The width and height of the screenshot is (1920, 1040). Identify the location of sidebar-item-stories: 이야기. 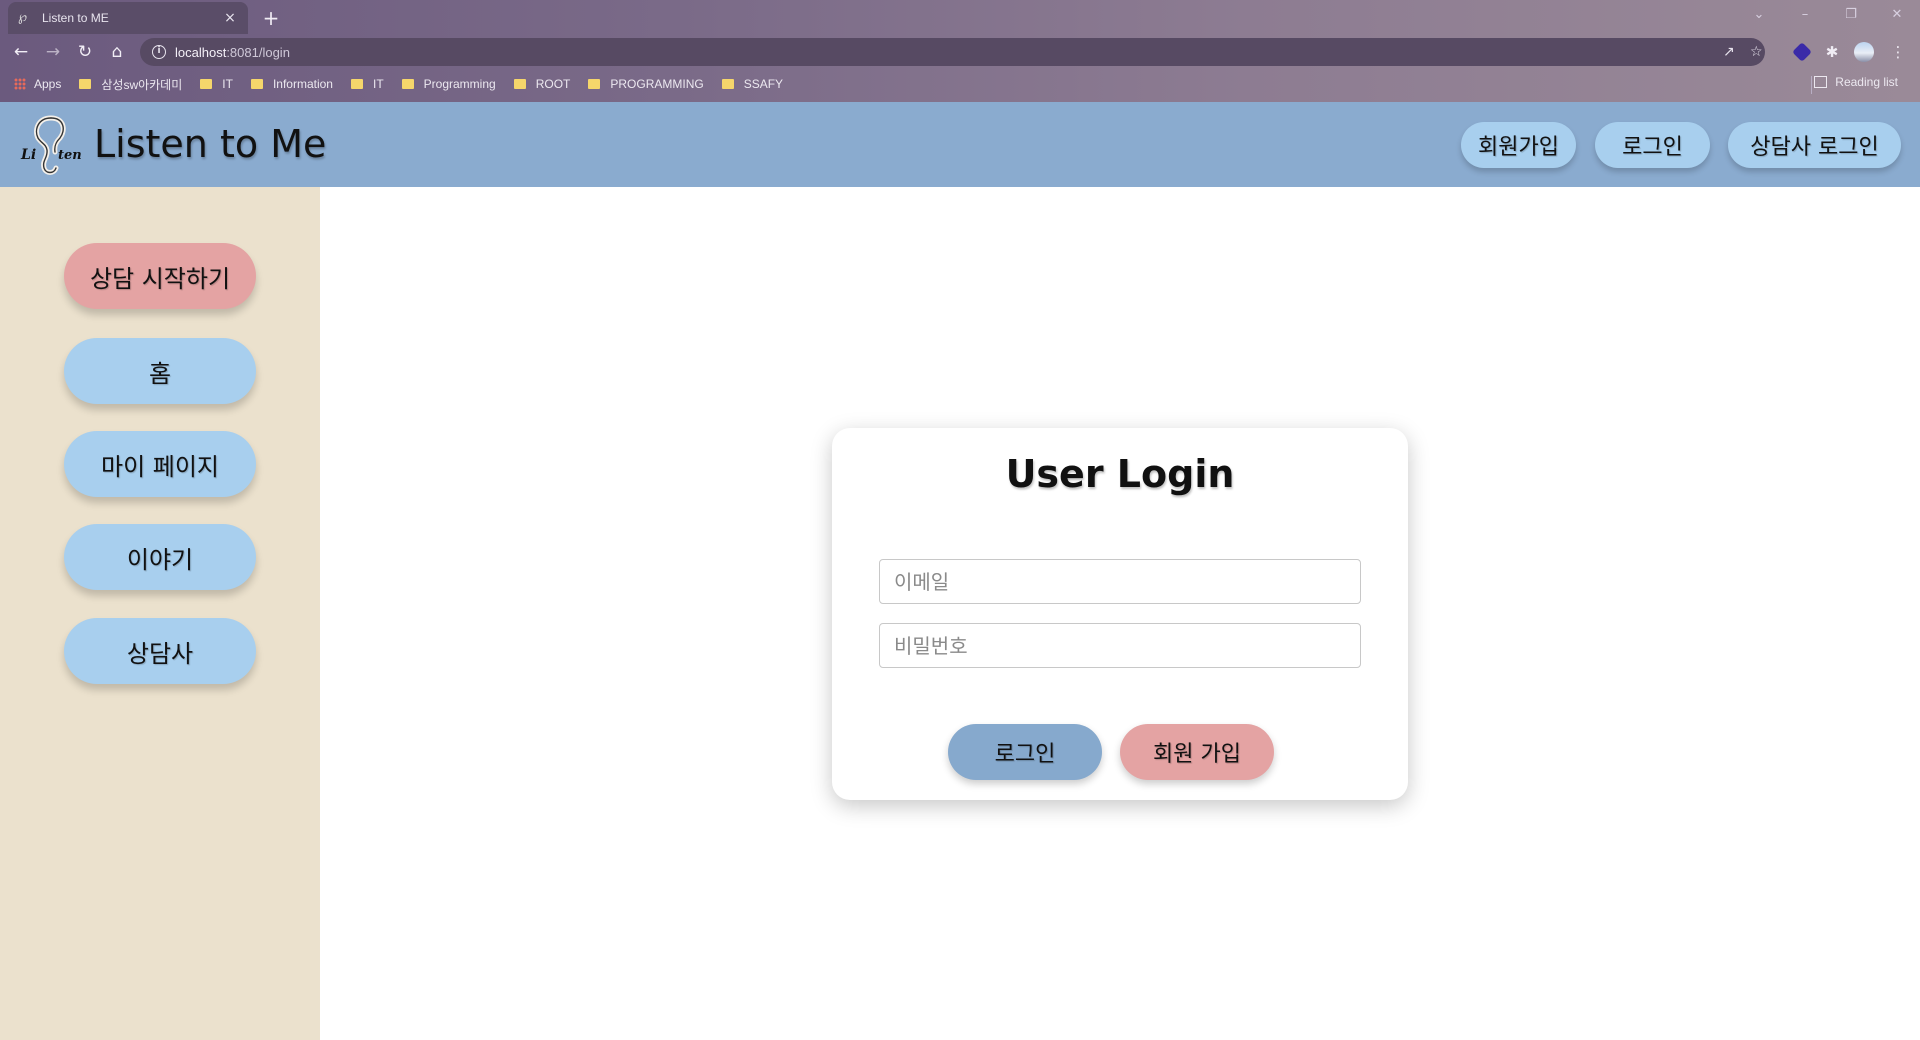
(160, 557).